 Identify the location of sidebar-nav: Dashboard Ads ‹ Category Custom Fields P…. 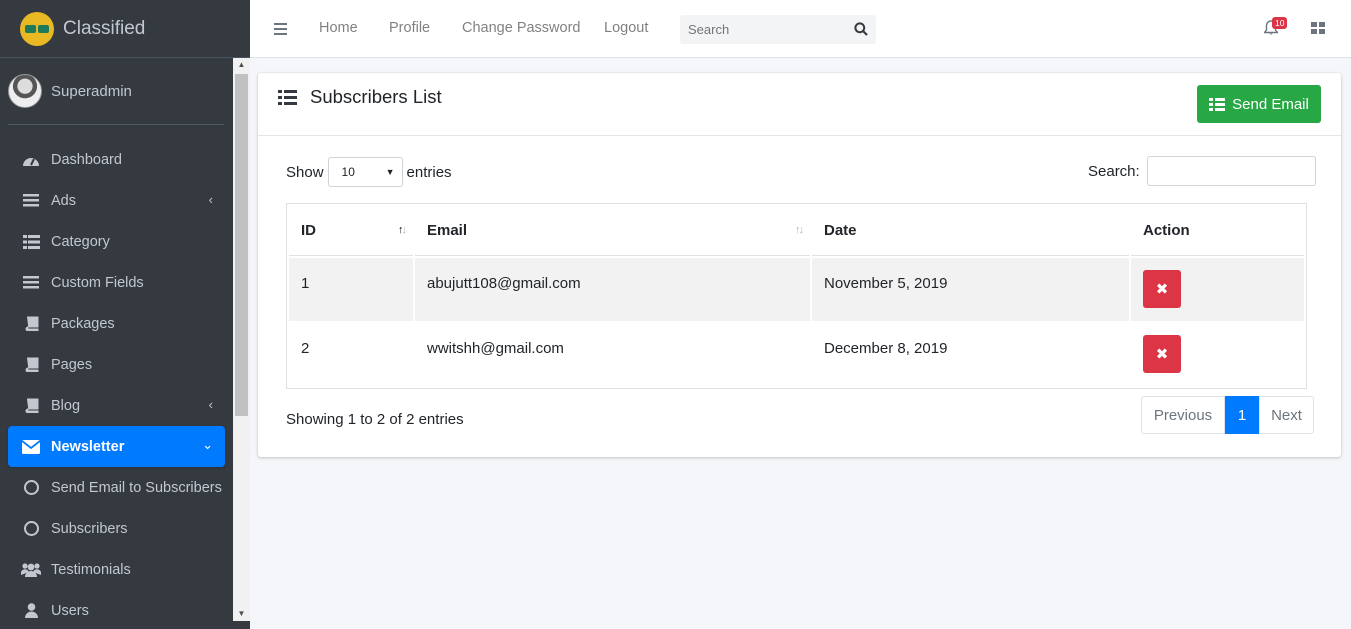
(116, 384).